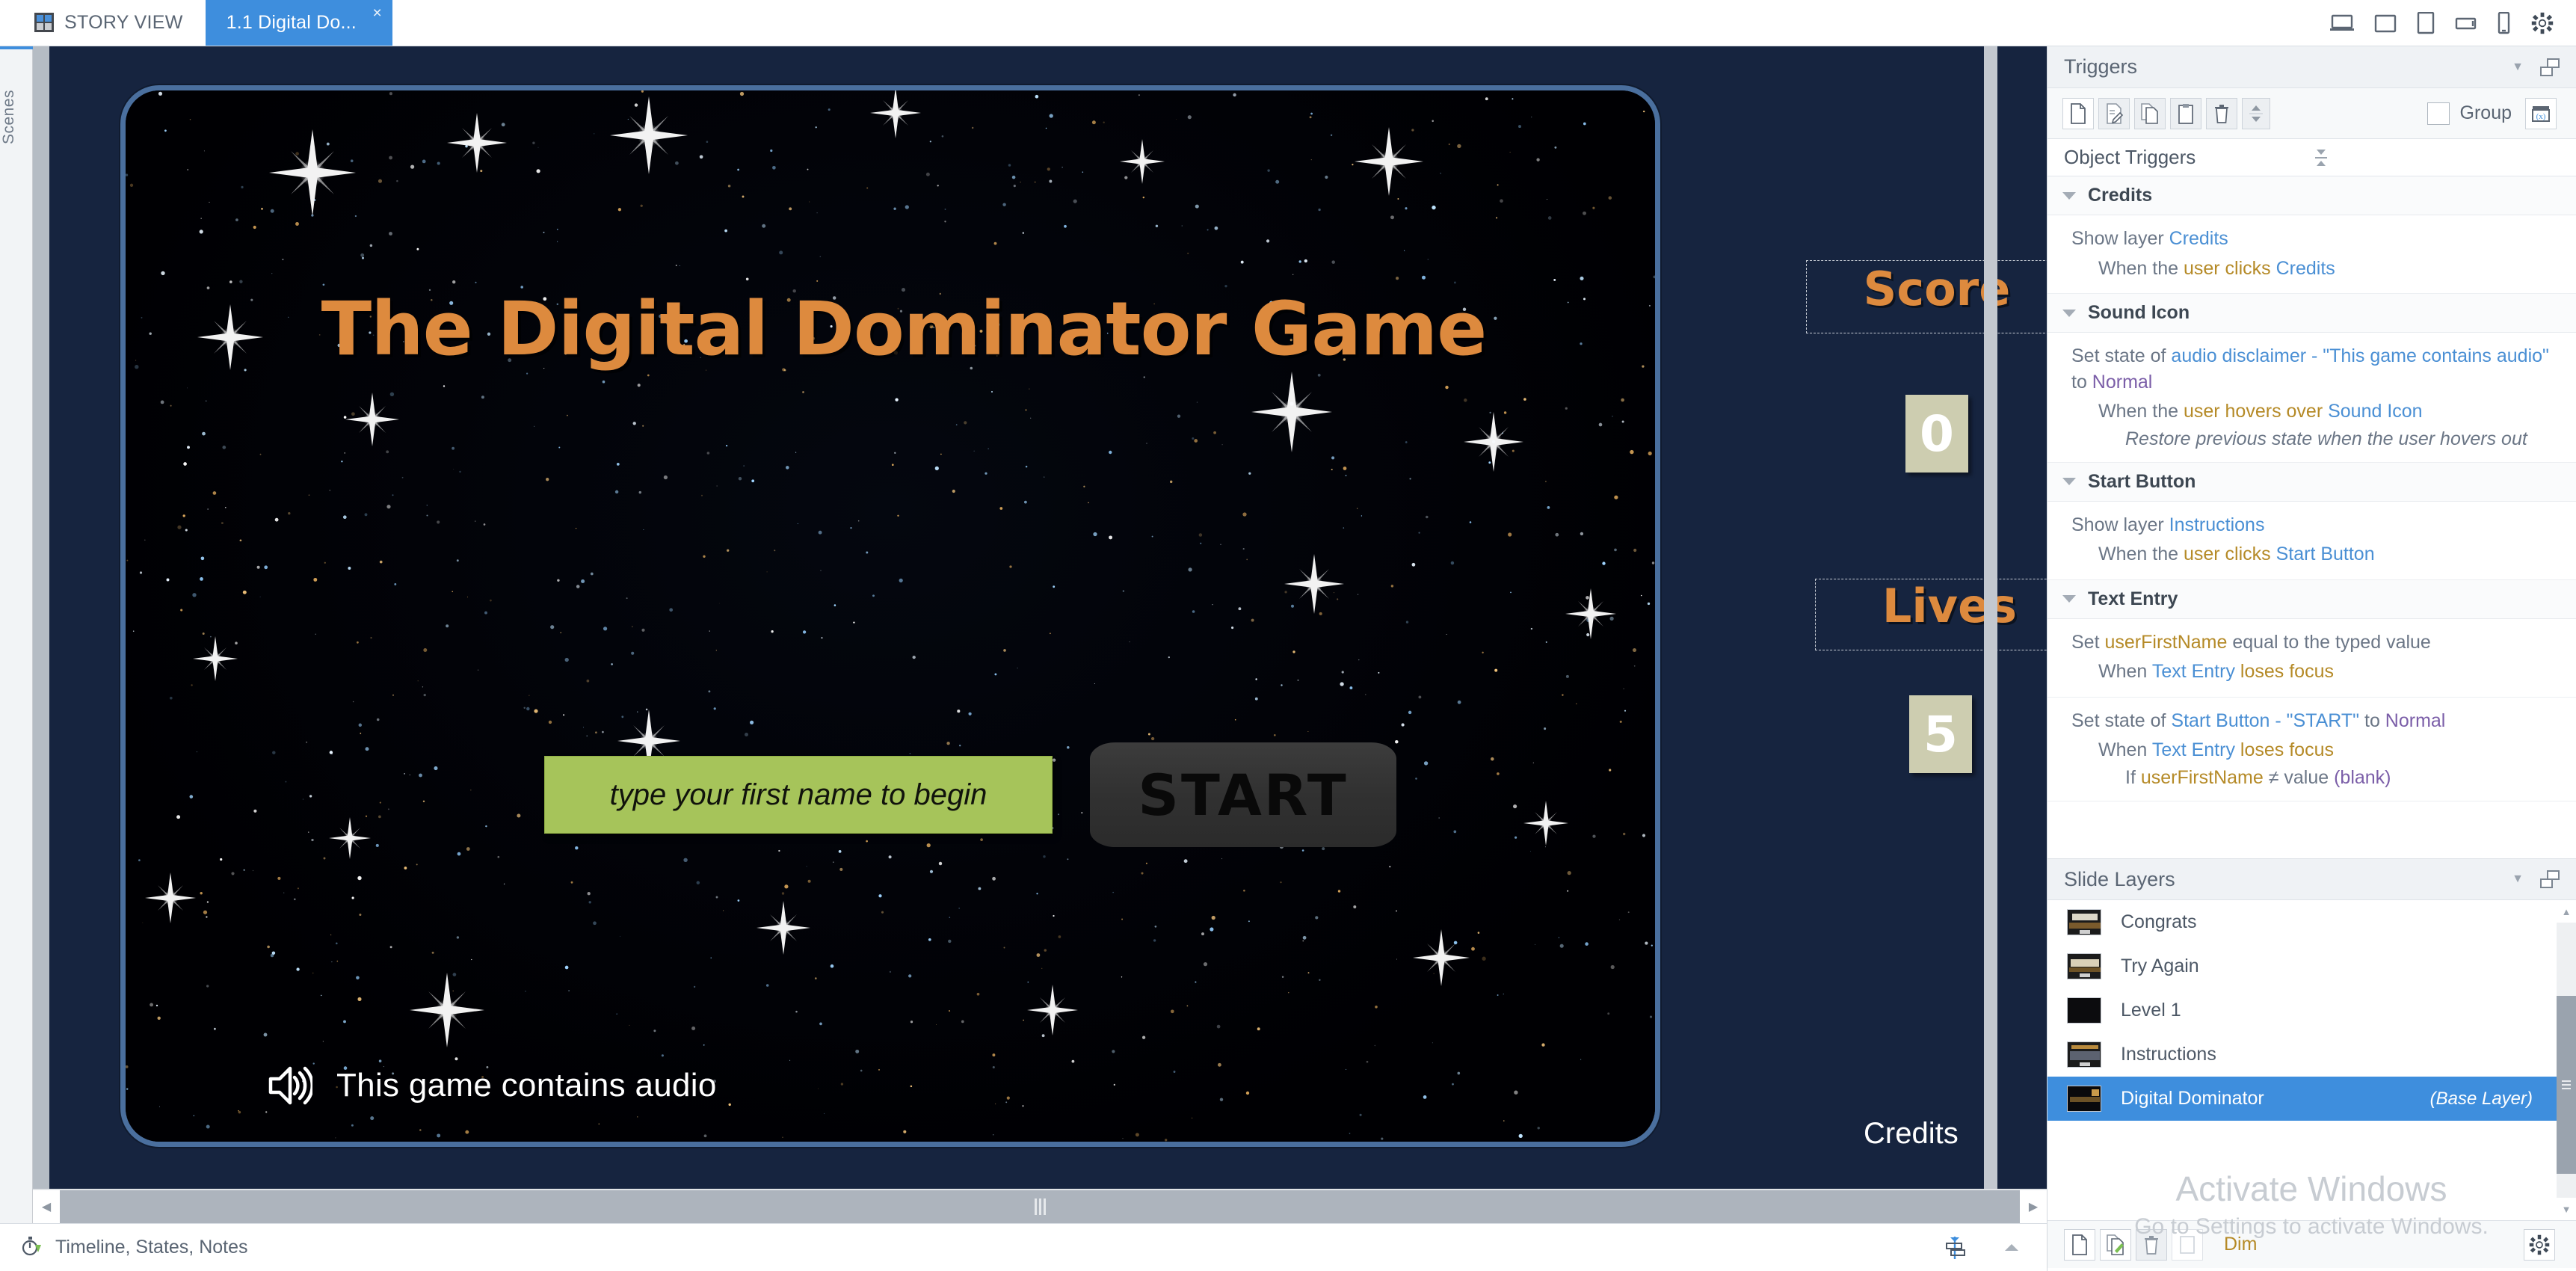  I want to click on start-button: START, so click(1243, 795).